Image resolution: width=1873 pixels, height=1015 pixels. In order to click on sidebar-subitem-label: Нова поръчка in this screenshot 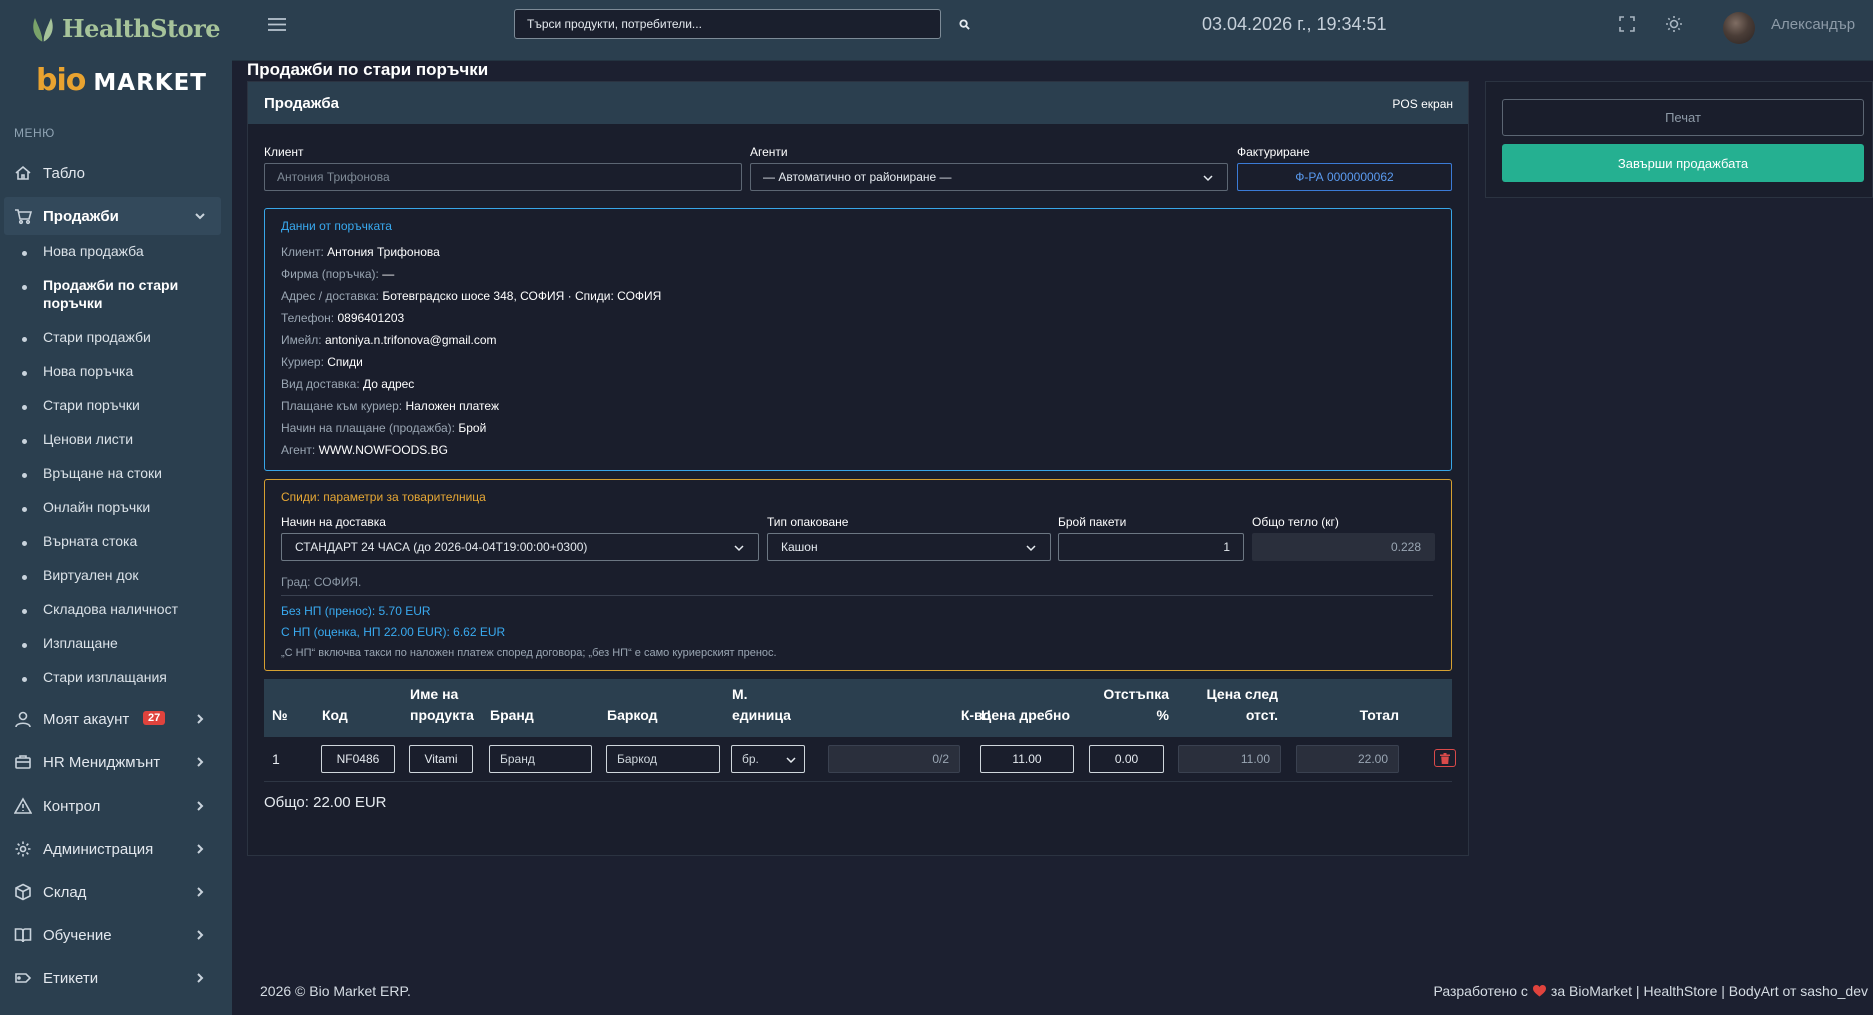, I will do `click(88, 371)`.